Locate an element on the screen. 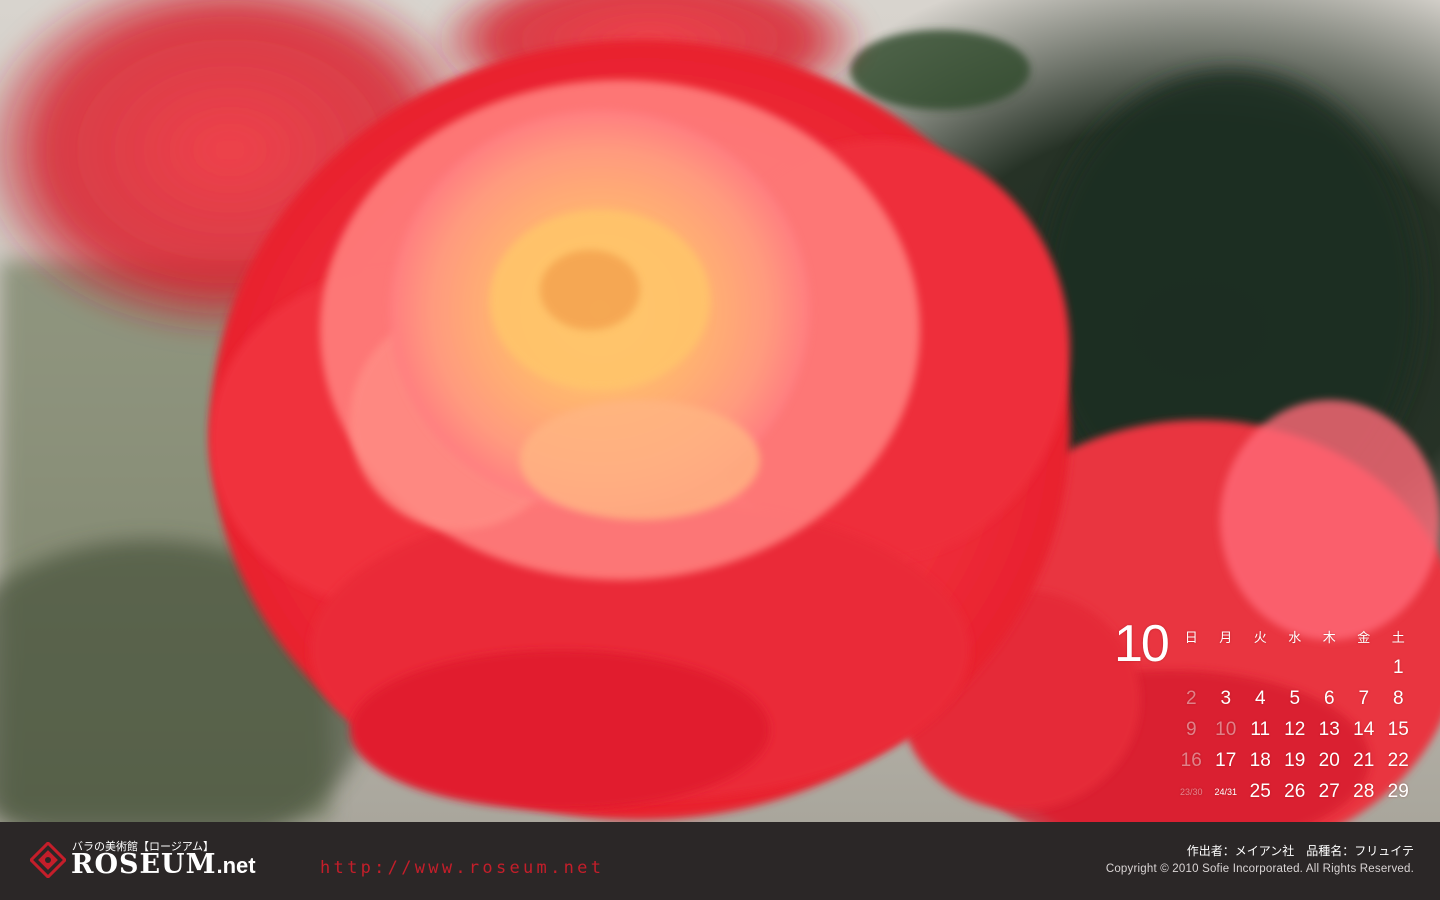  calendar-day: 9 is located at coordinates (1191, 729).